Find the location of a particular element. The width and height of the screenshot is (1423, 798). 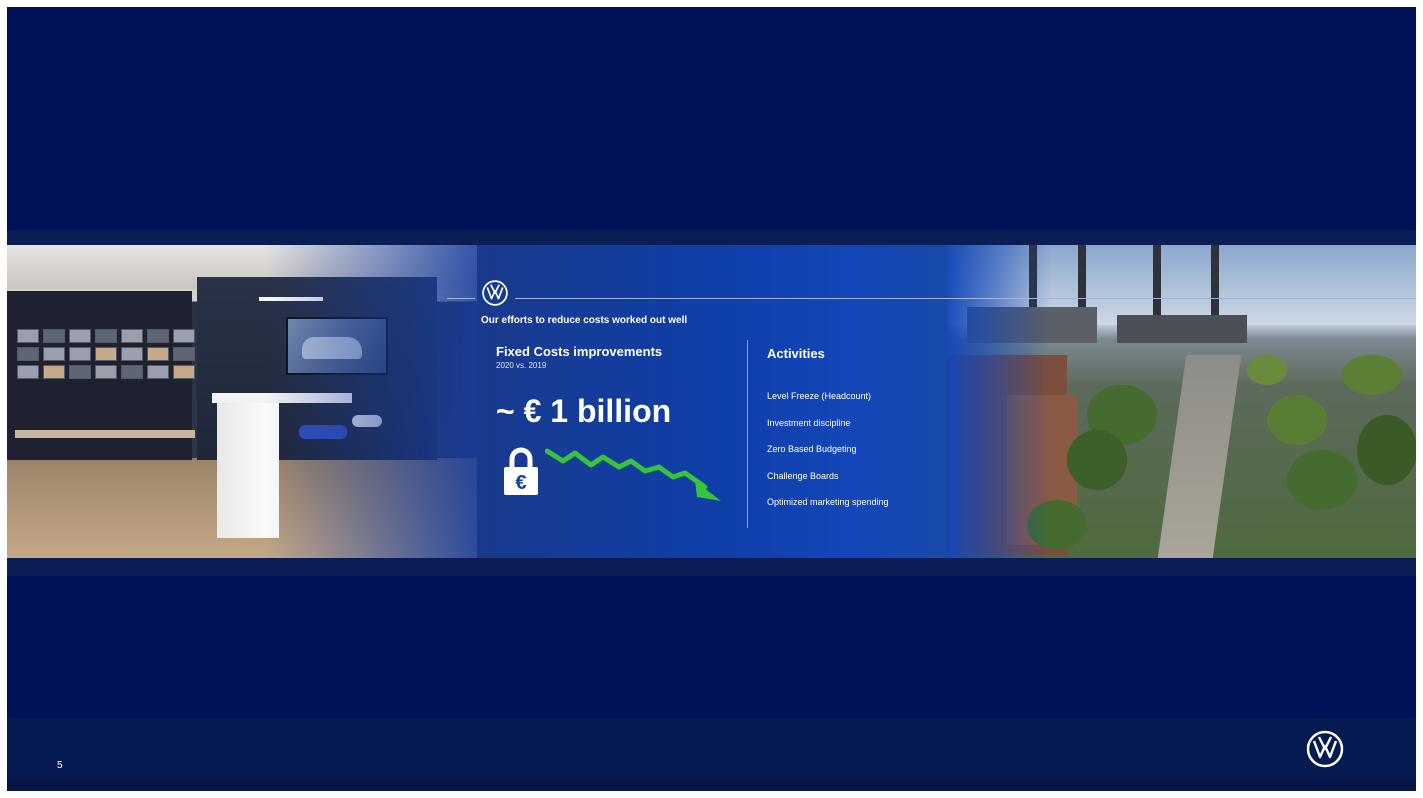

activity-item: Challenge Boards is located at coordinates (803, 475).